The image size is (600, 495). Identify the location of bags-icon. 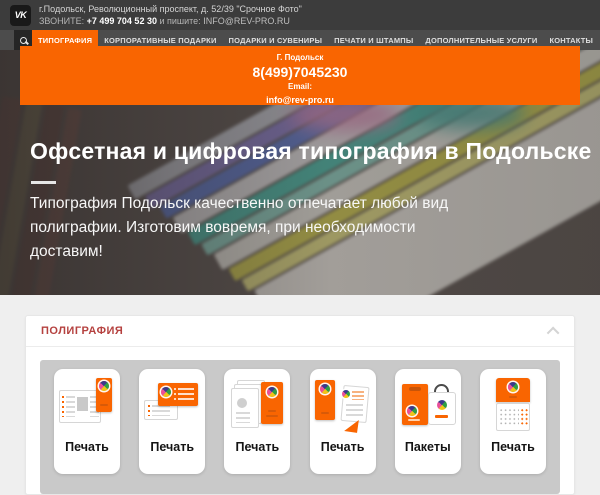
(428, 406).